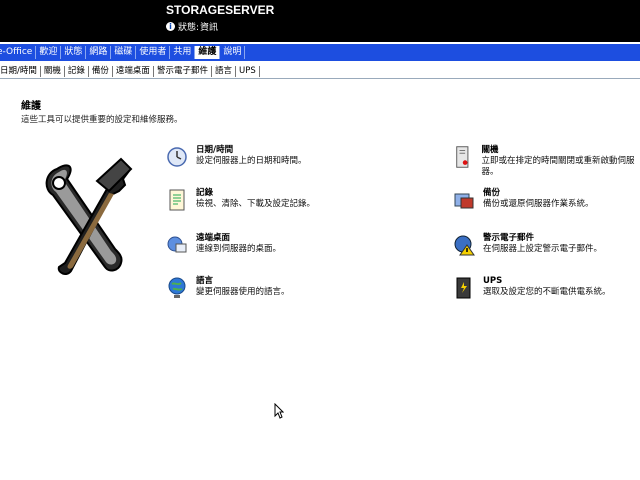 This screenshot has width=640, height=480. I want to click on ups-icon, so click(463, 288).